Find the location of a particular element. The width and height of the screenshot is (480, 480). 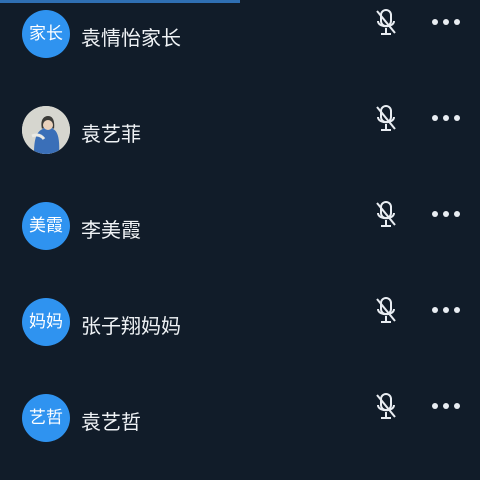

avatar is located at coordinates (46, 130).